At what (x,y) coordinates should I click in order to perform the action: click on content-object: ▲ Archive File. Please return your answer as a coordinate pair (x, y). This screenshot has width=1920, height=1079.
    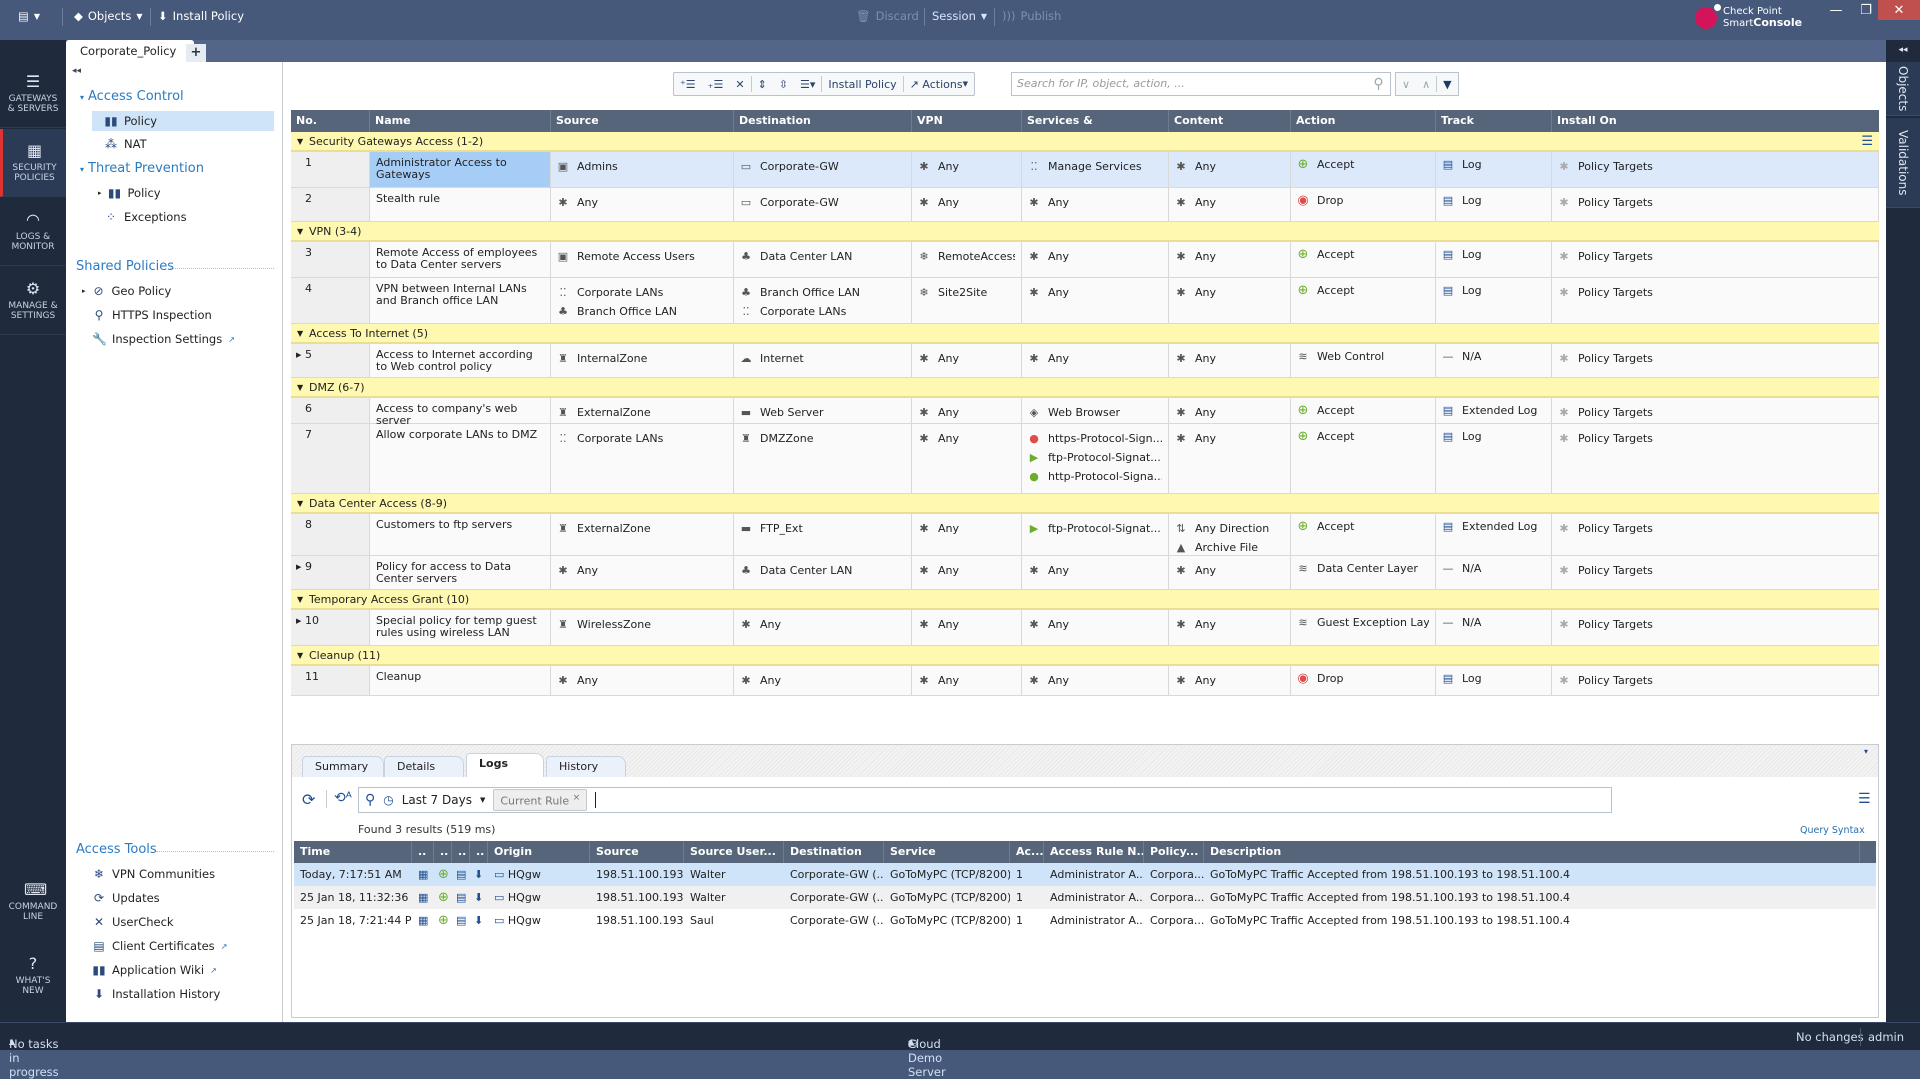
    Looking at the image, I should click on (1229, 548).